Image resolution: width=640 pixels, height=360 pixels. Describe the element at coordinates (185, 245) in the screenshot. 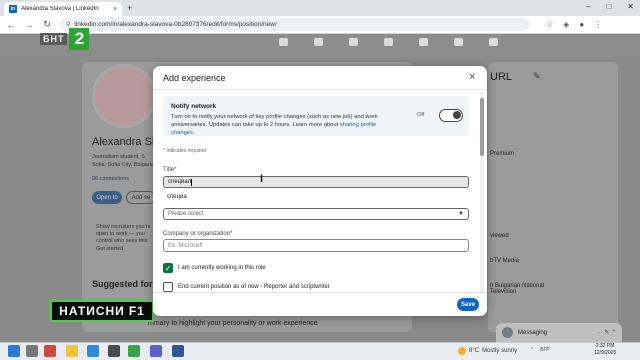

I see `company-placeholder: Ex: Microsoft` at that location.